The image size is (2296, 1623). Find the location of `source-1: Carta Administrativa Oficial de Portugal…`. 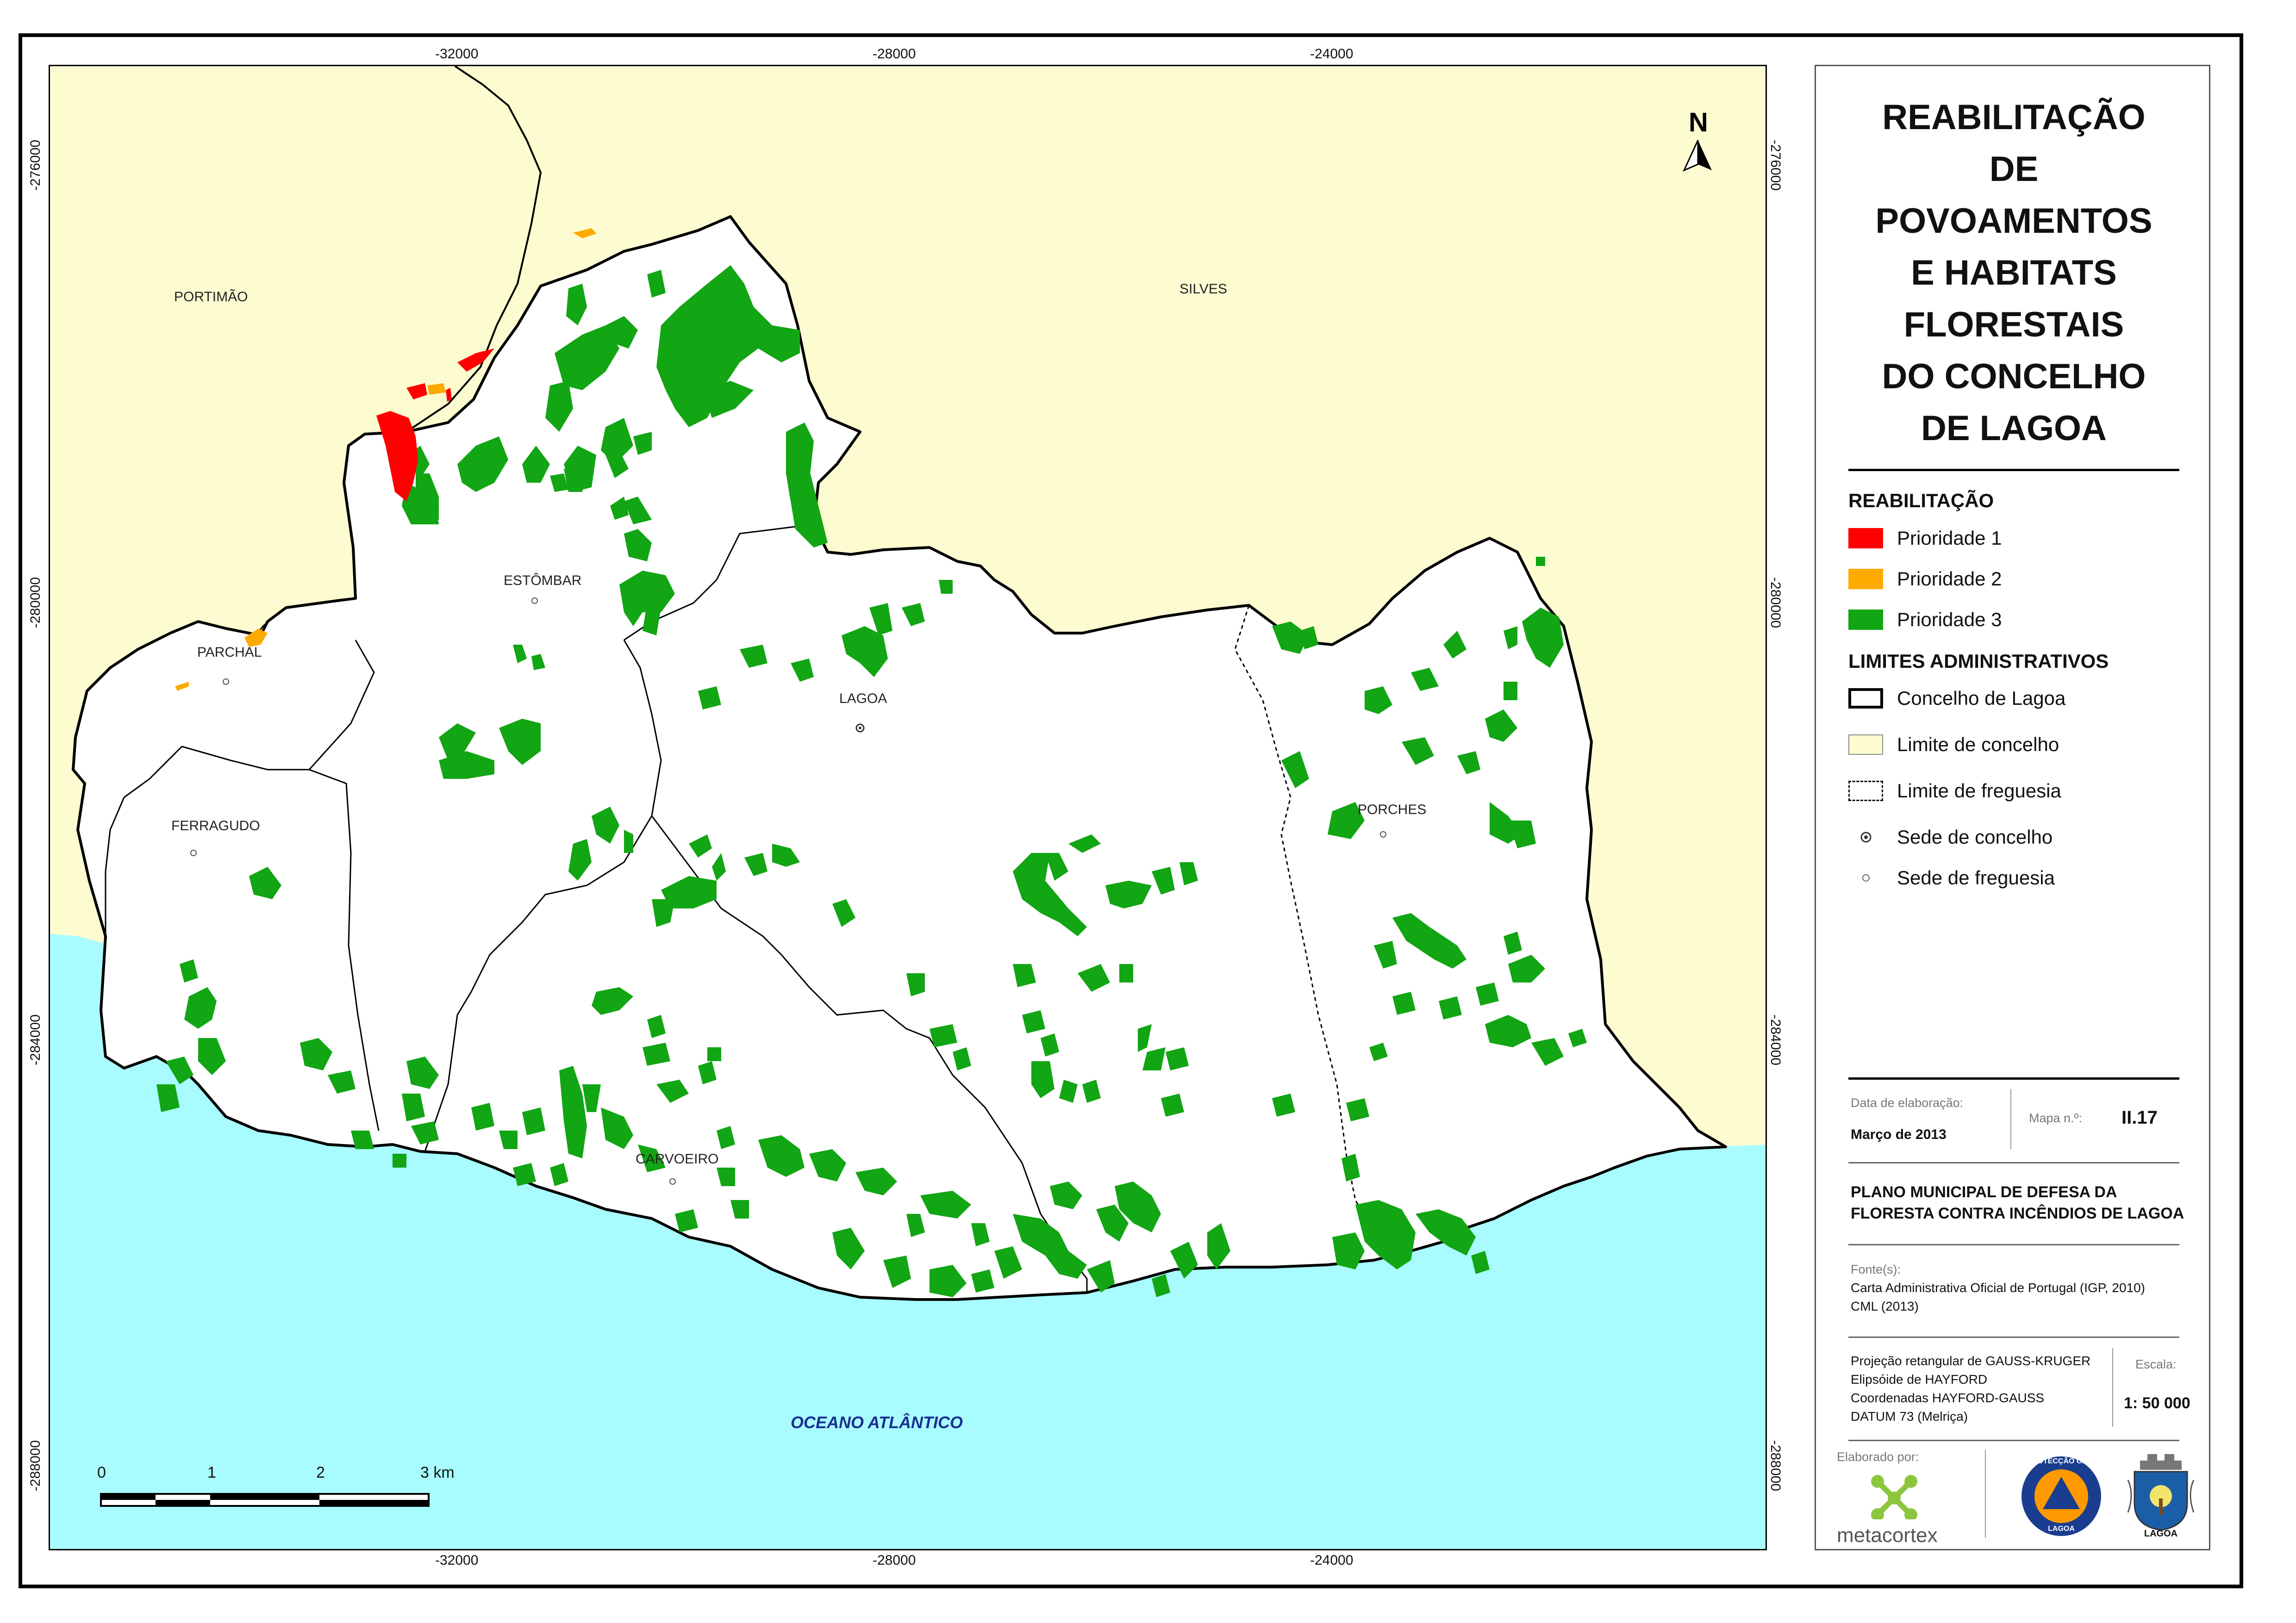

source-1: Carta Administrativa Oficial de Portugal… is located at coordinates (1998, 1288).